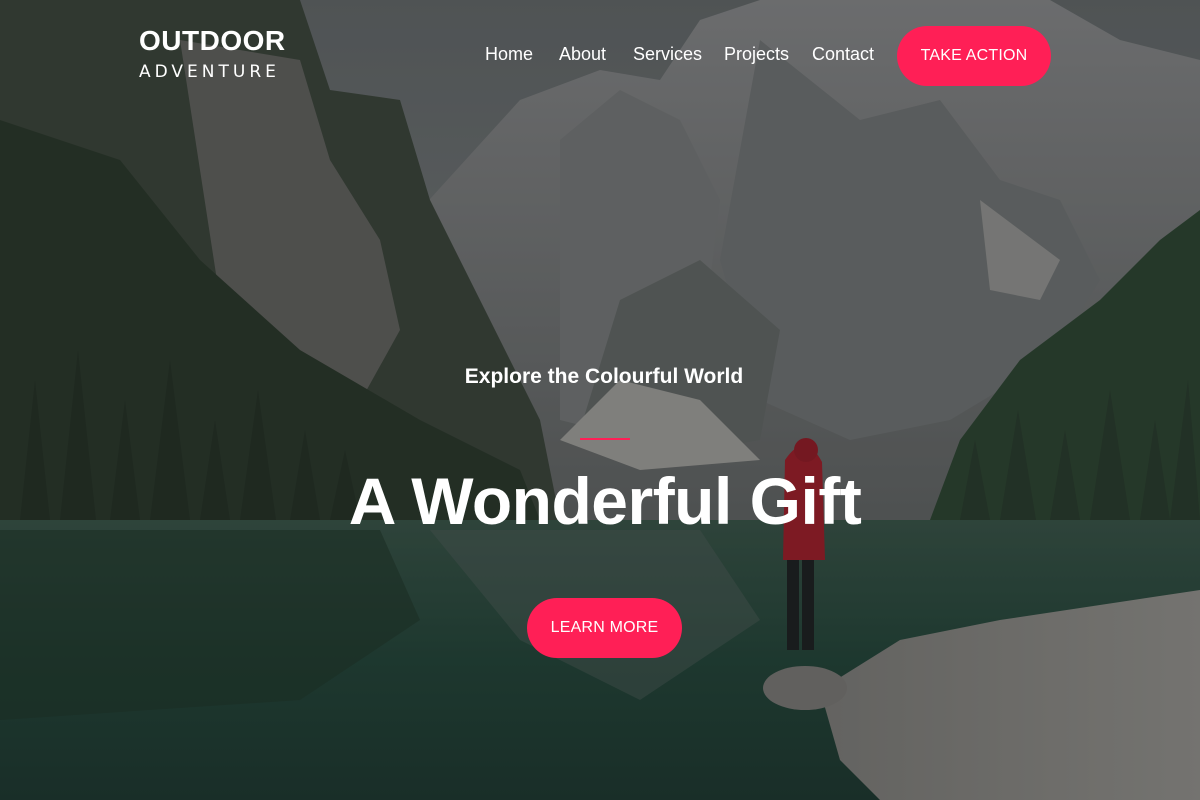 Image resolution: width=1200 pixels, height=800 pixels. What do you see at coordinates (604, 376) in the screenshot?
I see `hero-subtitle: Explore the Colourful World` at bounding box center [604, 376].